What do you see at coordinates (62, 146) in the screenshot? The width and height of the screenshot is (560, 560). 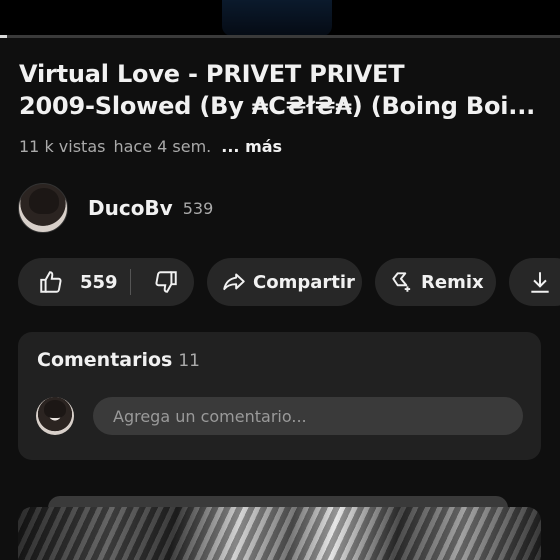 I see `view-count: 11 k vistas` at bounding box center [62, 146].